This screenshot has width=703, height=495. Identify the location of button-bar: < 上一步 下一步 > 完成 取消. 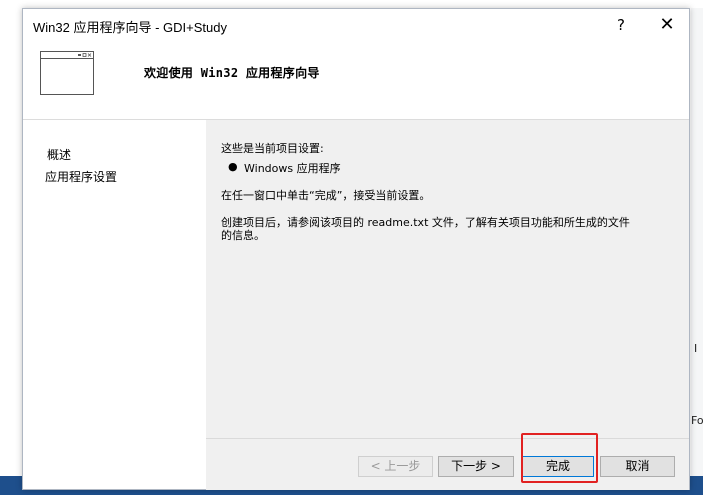
(447, 464).